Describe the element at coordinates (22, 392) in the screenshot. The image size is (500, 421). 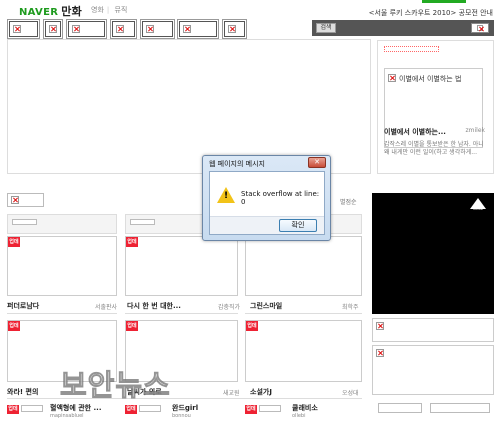
I see `comic-title: 와라! 편의` at that location.